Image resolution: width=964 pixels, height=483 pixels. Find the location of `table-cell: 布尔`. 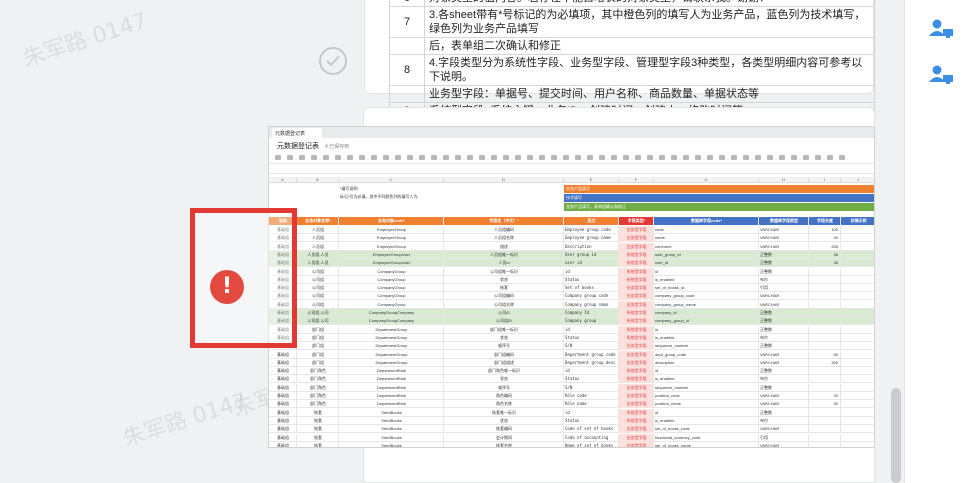

table-cell: 布尔 is located at coordinates (784, 337).